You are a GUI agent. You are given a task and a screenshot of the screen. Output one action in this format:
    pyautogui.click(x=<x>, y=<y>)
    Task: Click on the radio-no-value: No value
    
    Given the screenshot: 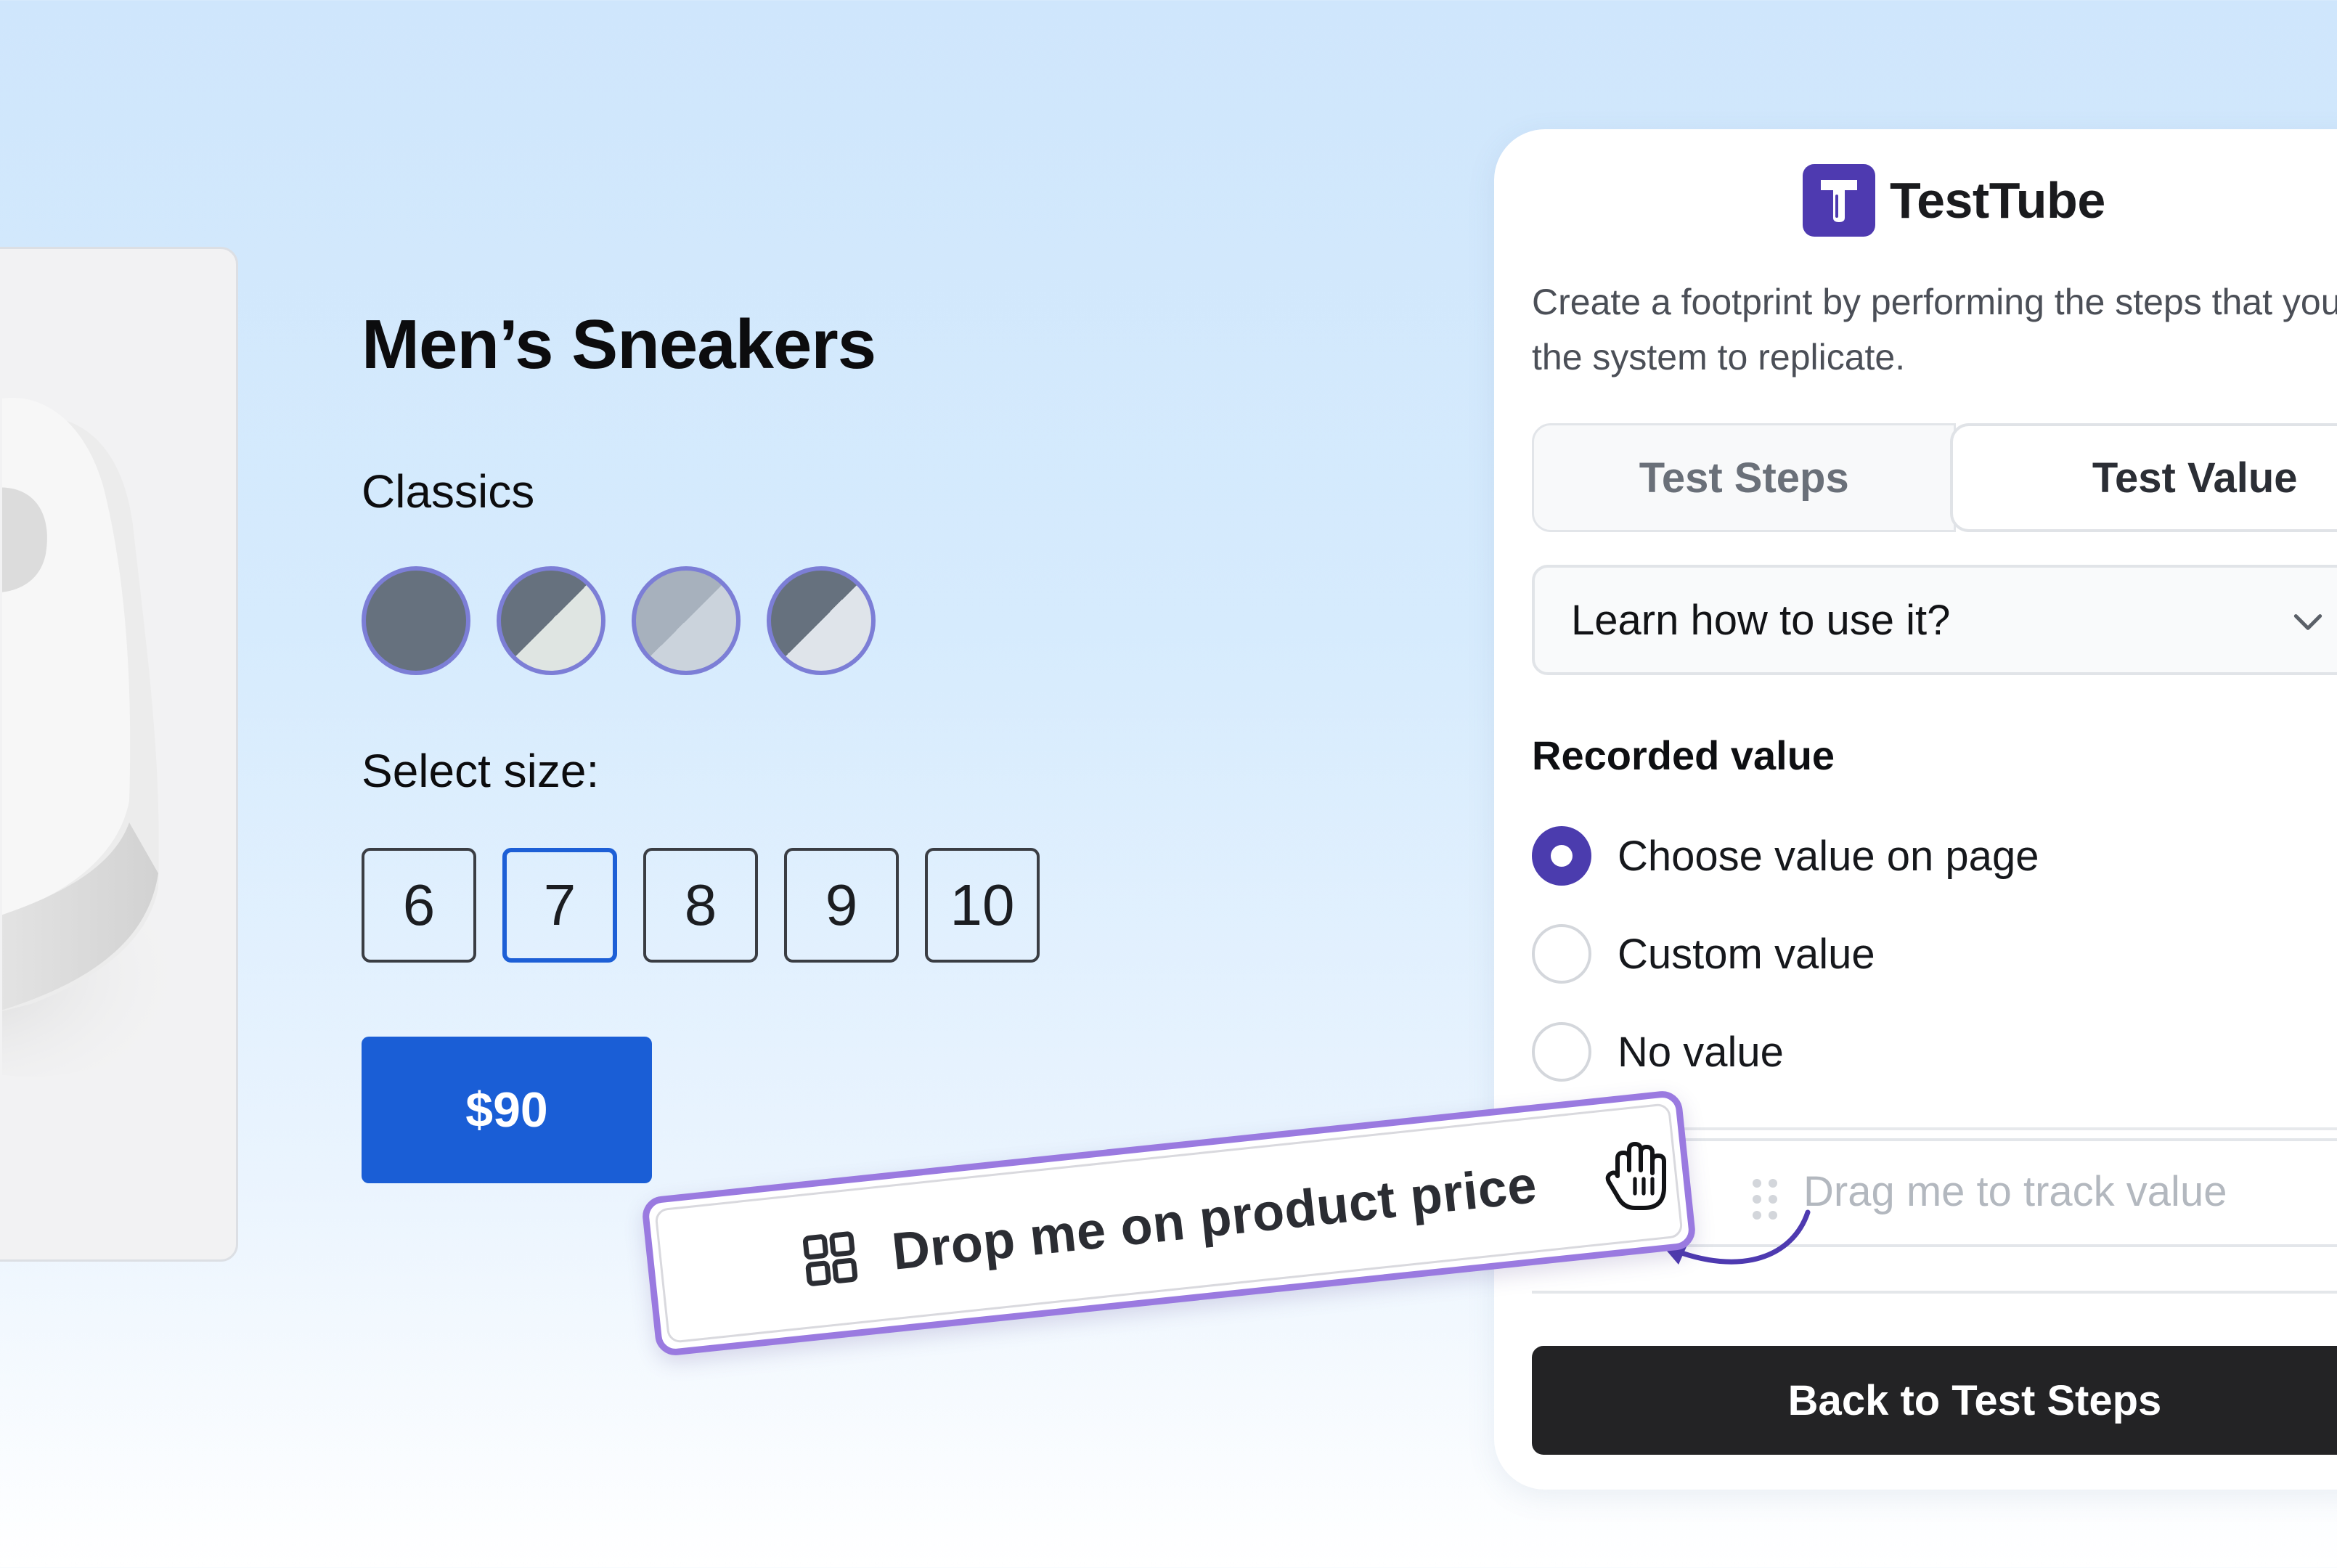 What is the action you would take?
    pyautogui.click(x=1658, y=1052)
    